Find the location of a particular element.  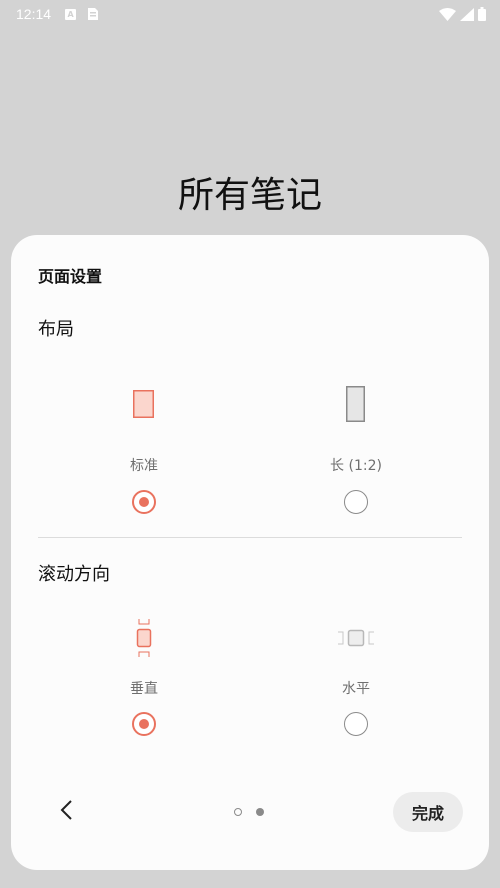

vertical-label: 垂直 is located at coordinates (144, 689).